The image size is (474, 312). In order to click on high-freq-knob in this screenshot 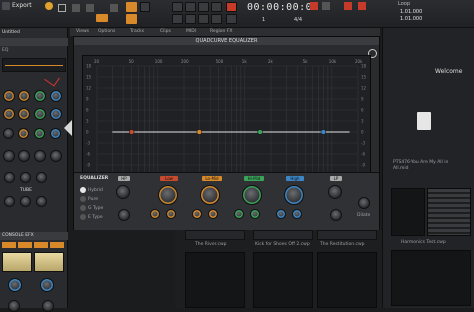, I will do `click(281, 214)`.